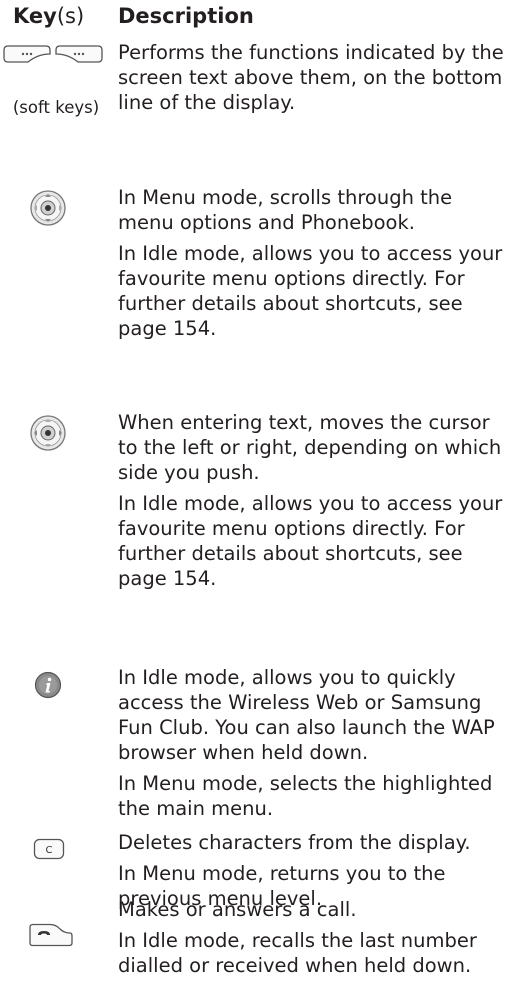 The width and height of the screenshot is (518, 992). What do you see at coordinates (48, 208) in the screenshot?
I see `navigation-key-up-down-icon` at bounding box center [48, 208].